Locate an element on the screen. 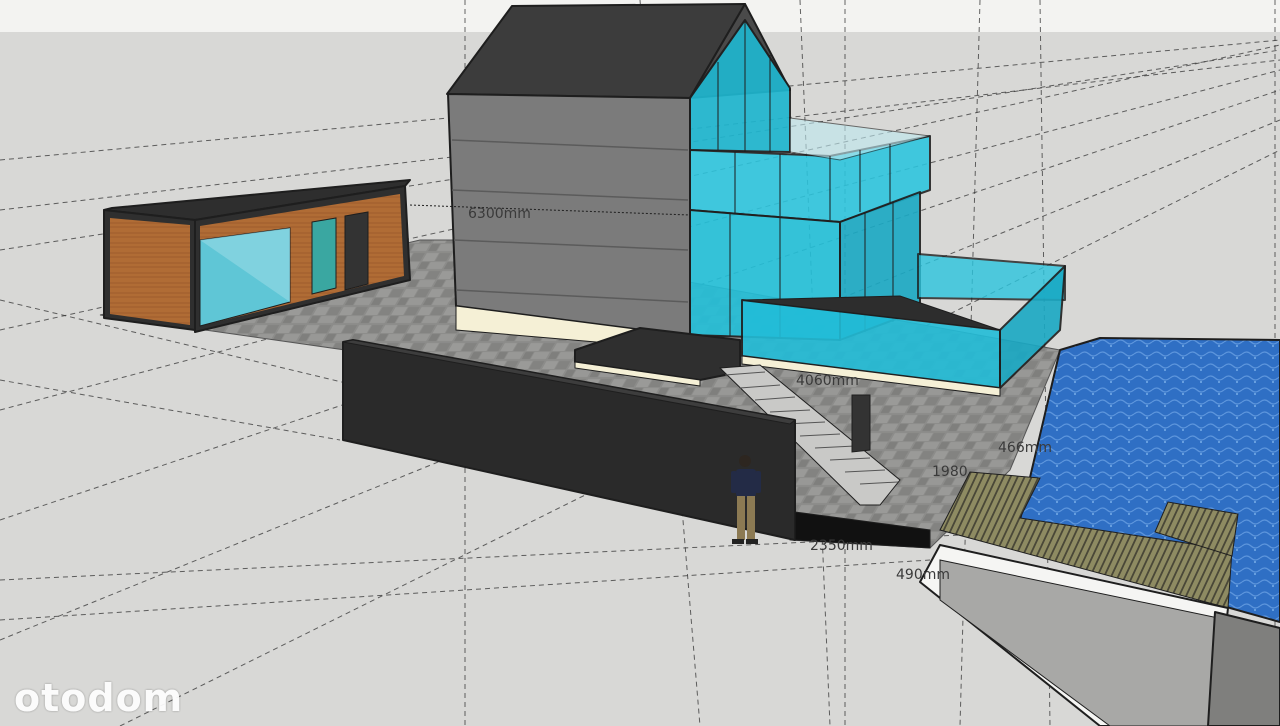  dimension-facade-height: 6300mm is located at coordinates (499, 214).